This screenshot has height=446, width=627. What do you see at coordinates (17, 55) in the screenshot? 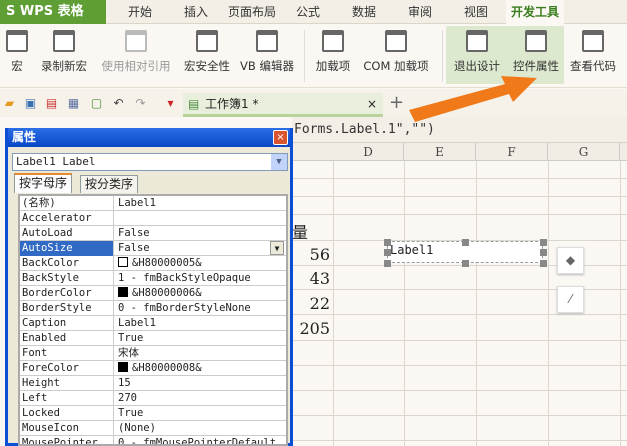
I see `ribbon-button: 宏` at bounding box center [17, 55].